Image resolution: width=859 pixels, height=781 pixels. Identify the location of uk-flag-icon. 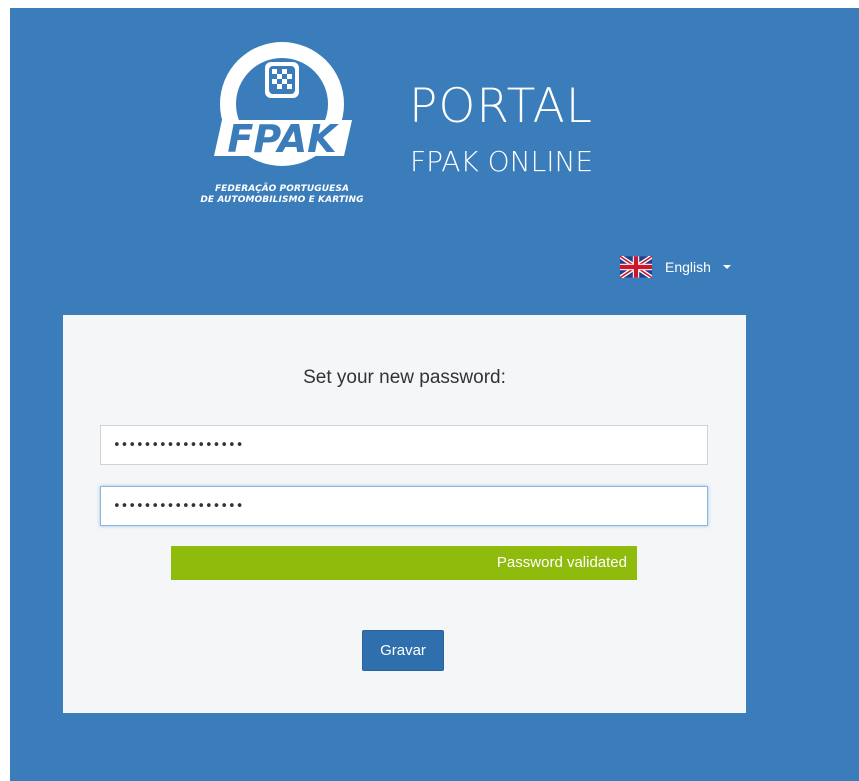
(636, 267).